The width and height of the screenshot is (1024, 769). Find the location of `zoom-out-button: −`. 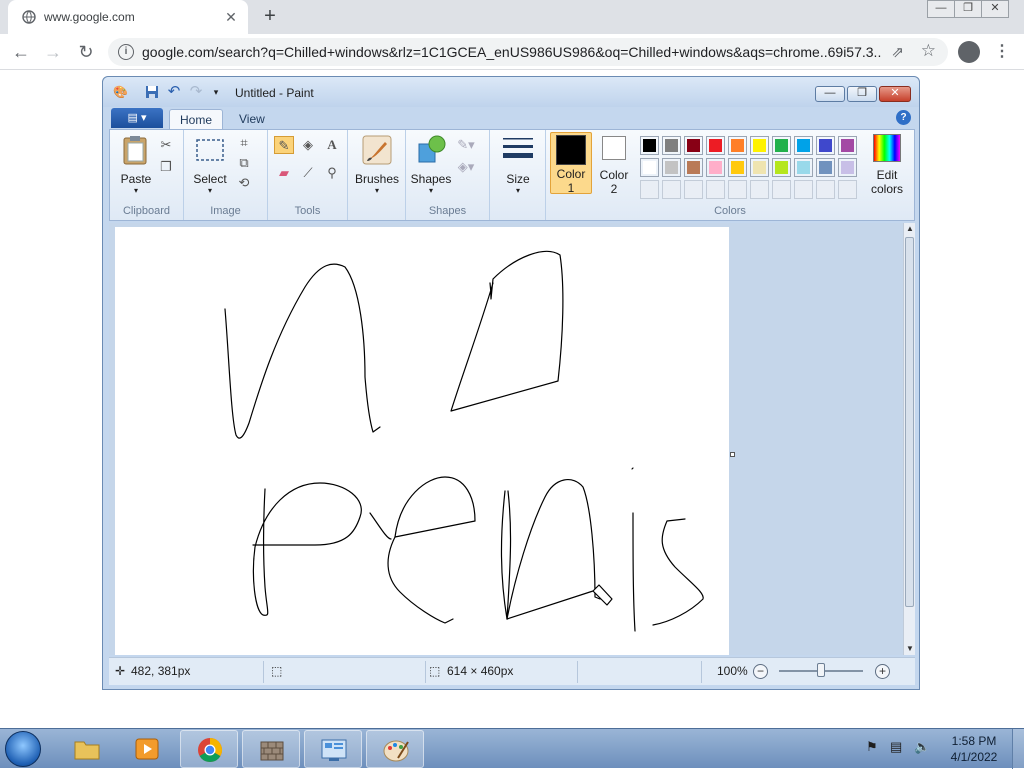

zoom-out-button: − is located at coordinates (760, 671).